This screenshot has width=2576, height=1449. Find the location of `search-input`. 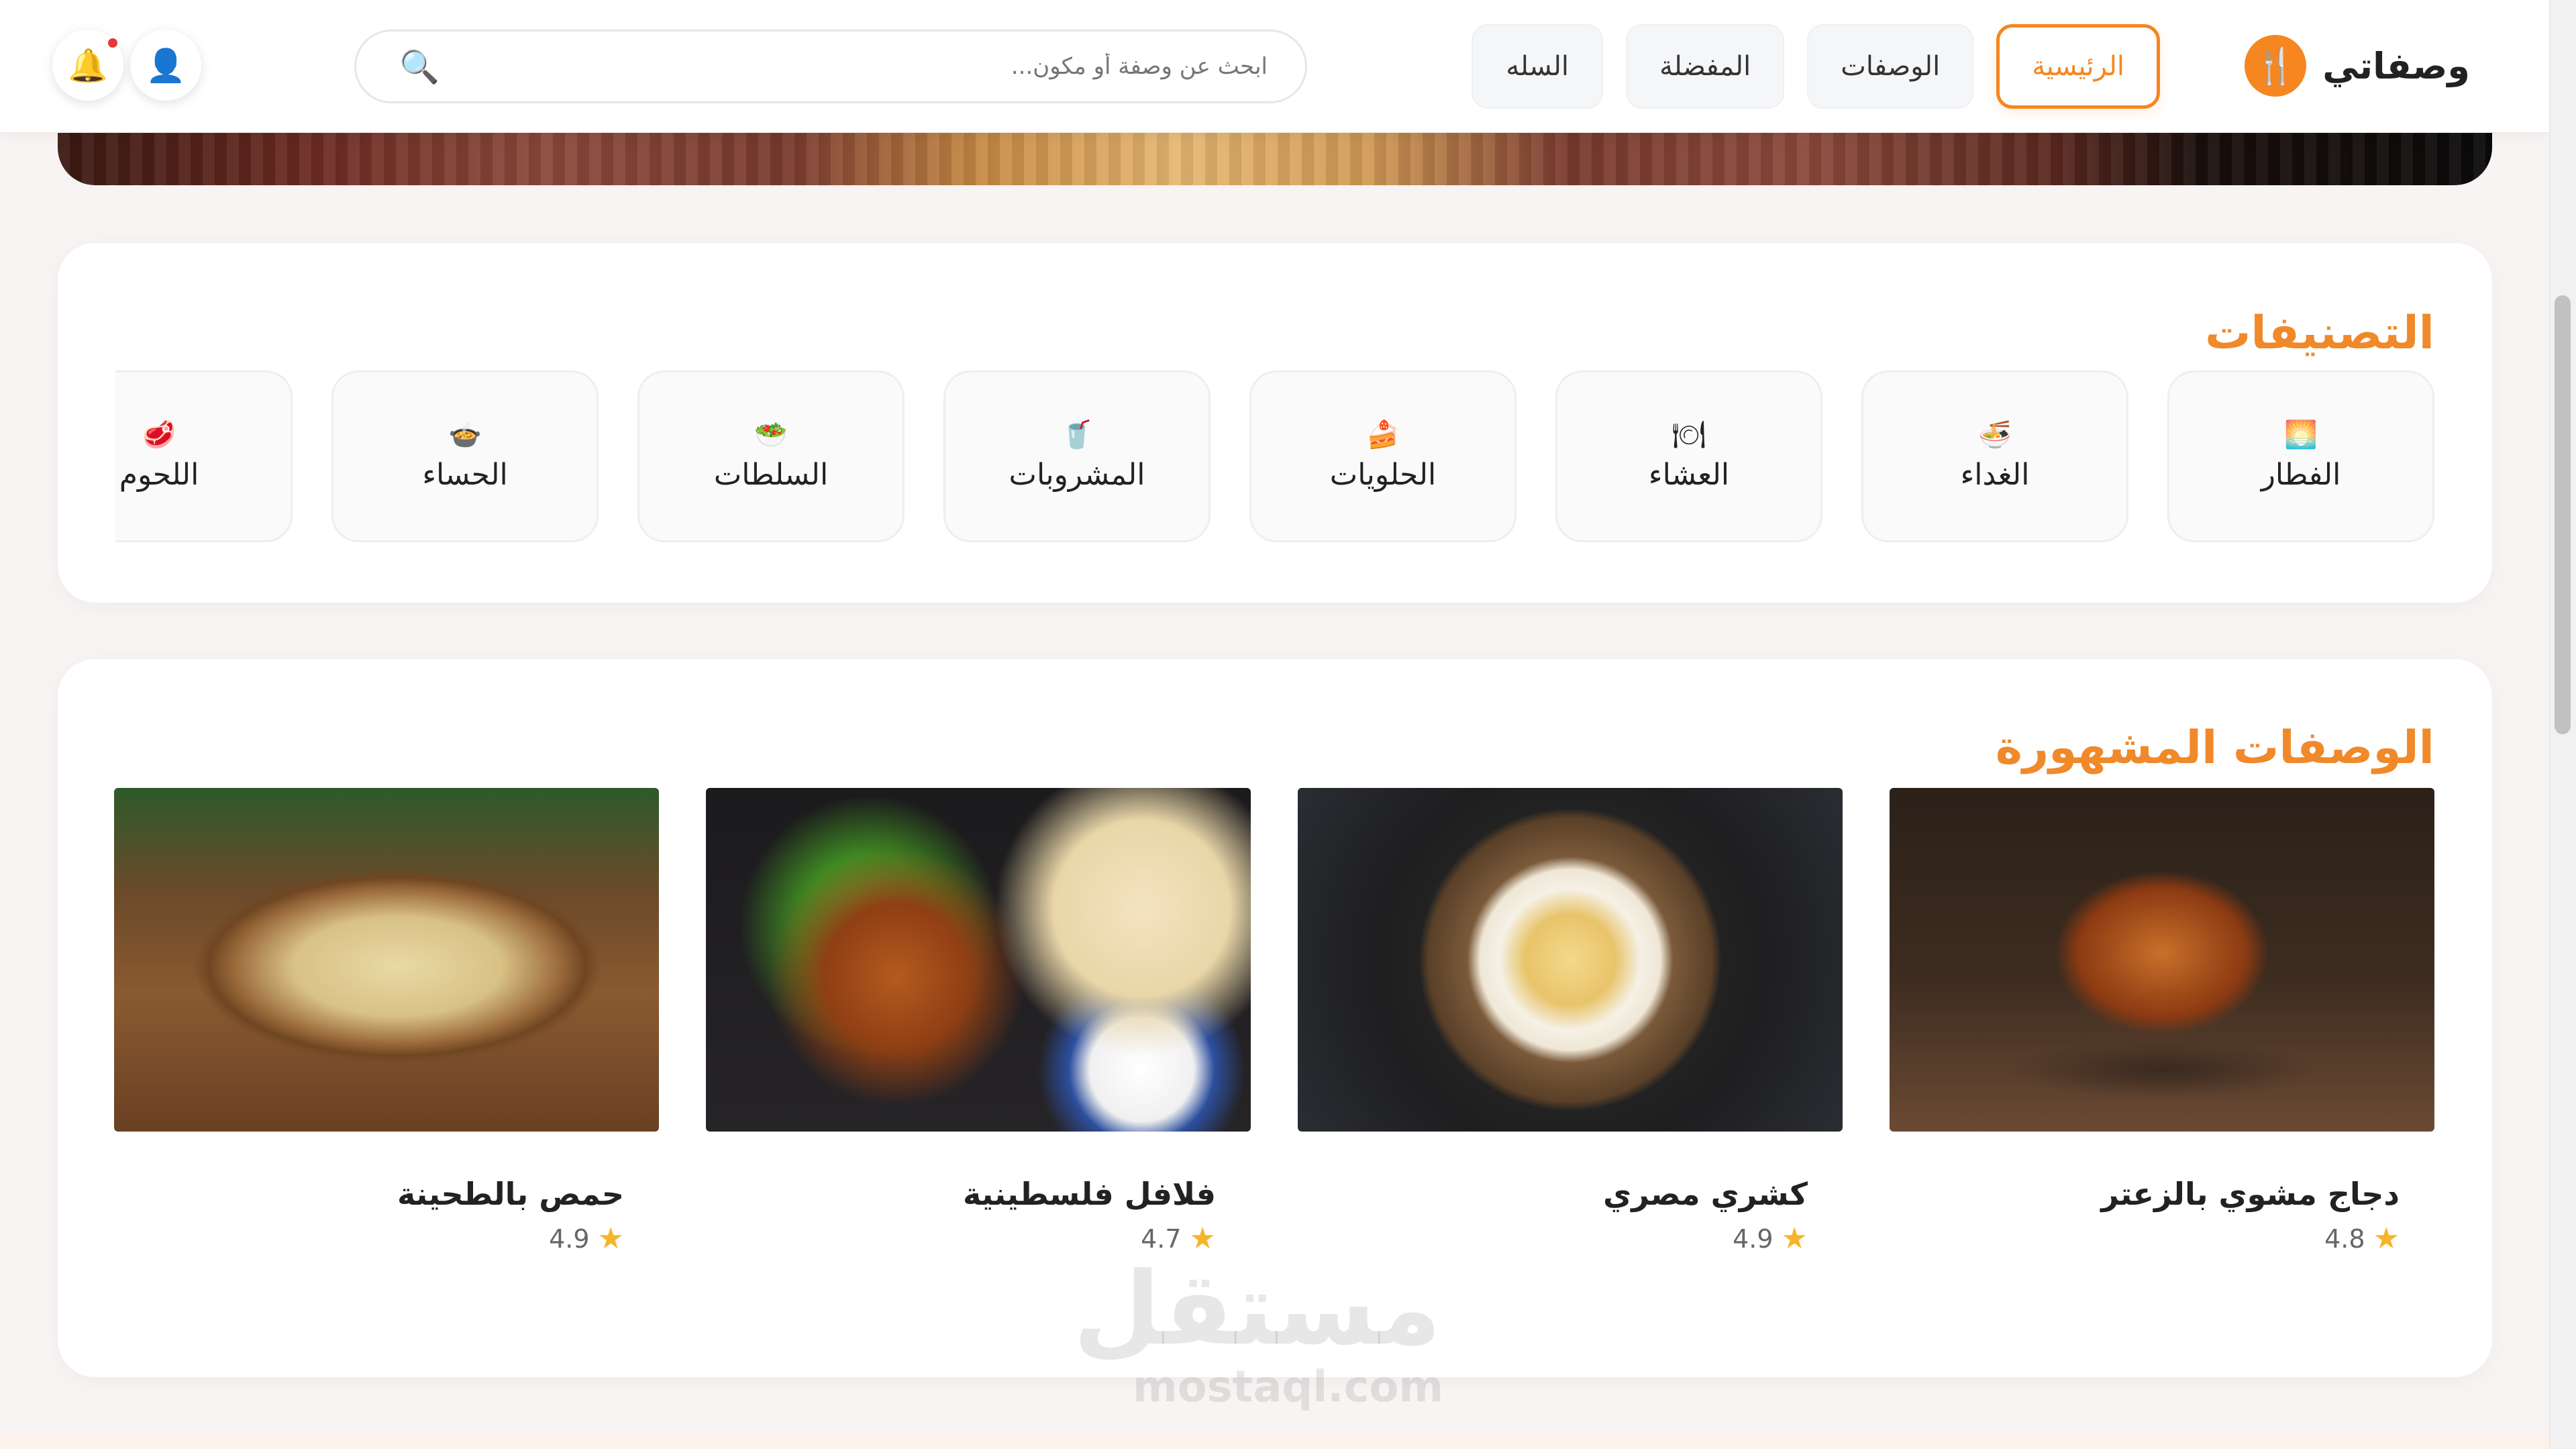

search-input is located at coordinates (853, 66).